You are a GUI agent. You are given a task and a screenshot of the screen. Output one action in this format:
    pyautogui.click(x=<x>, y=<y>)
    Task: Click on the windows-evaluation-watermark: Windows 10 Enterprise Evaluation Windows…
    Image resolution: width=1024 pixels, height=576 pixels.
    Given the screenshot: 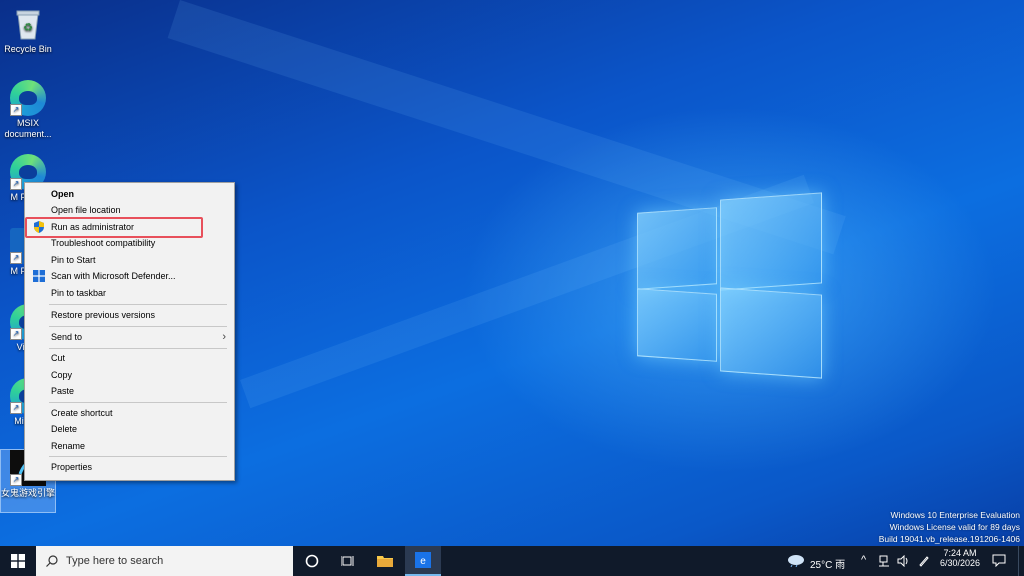 What is the action you would take?
    pyautogui.click(x=949, y=527)
    